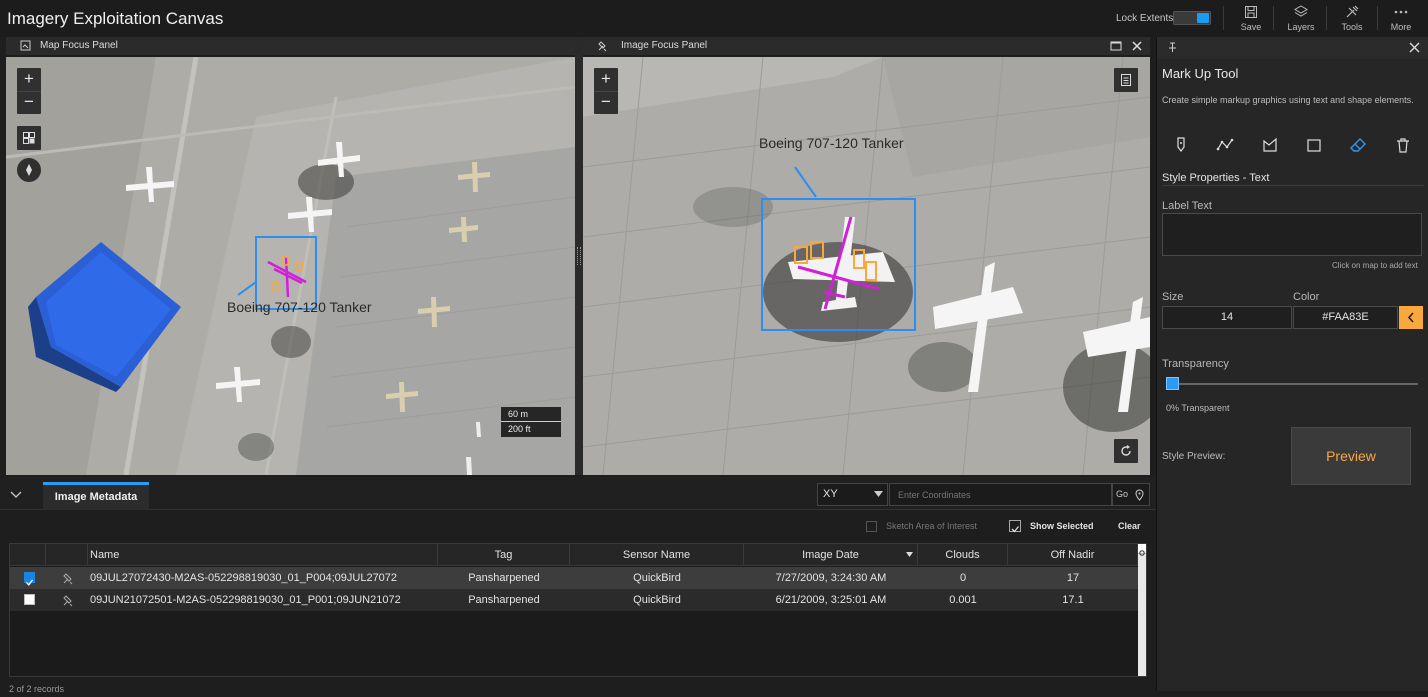 This screenshot has width=1428, height=697. I want to click on compass-button, so click(29, 170).